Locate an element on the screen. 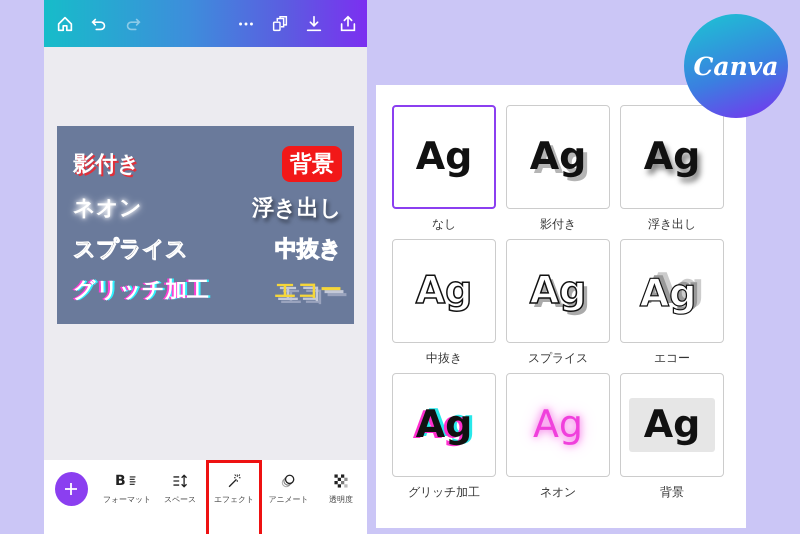  effect-label: 背景 is located at coordinates (672, 492).